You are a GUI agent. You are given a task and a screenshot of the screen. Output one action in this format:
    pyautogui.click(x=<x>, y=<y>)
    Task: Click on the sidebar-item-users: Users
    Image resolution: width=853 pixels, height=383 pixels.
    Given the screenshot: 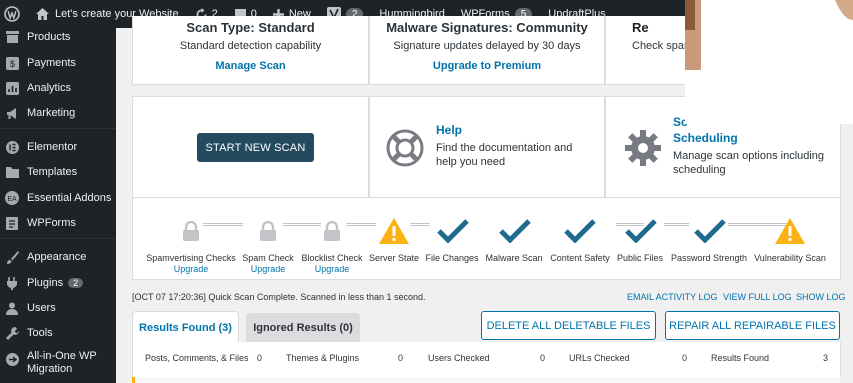 What is the action you would take?
    pyautogui.click(x=58, y=308)
    